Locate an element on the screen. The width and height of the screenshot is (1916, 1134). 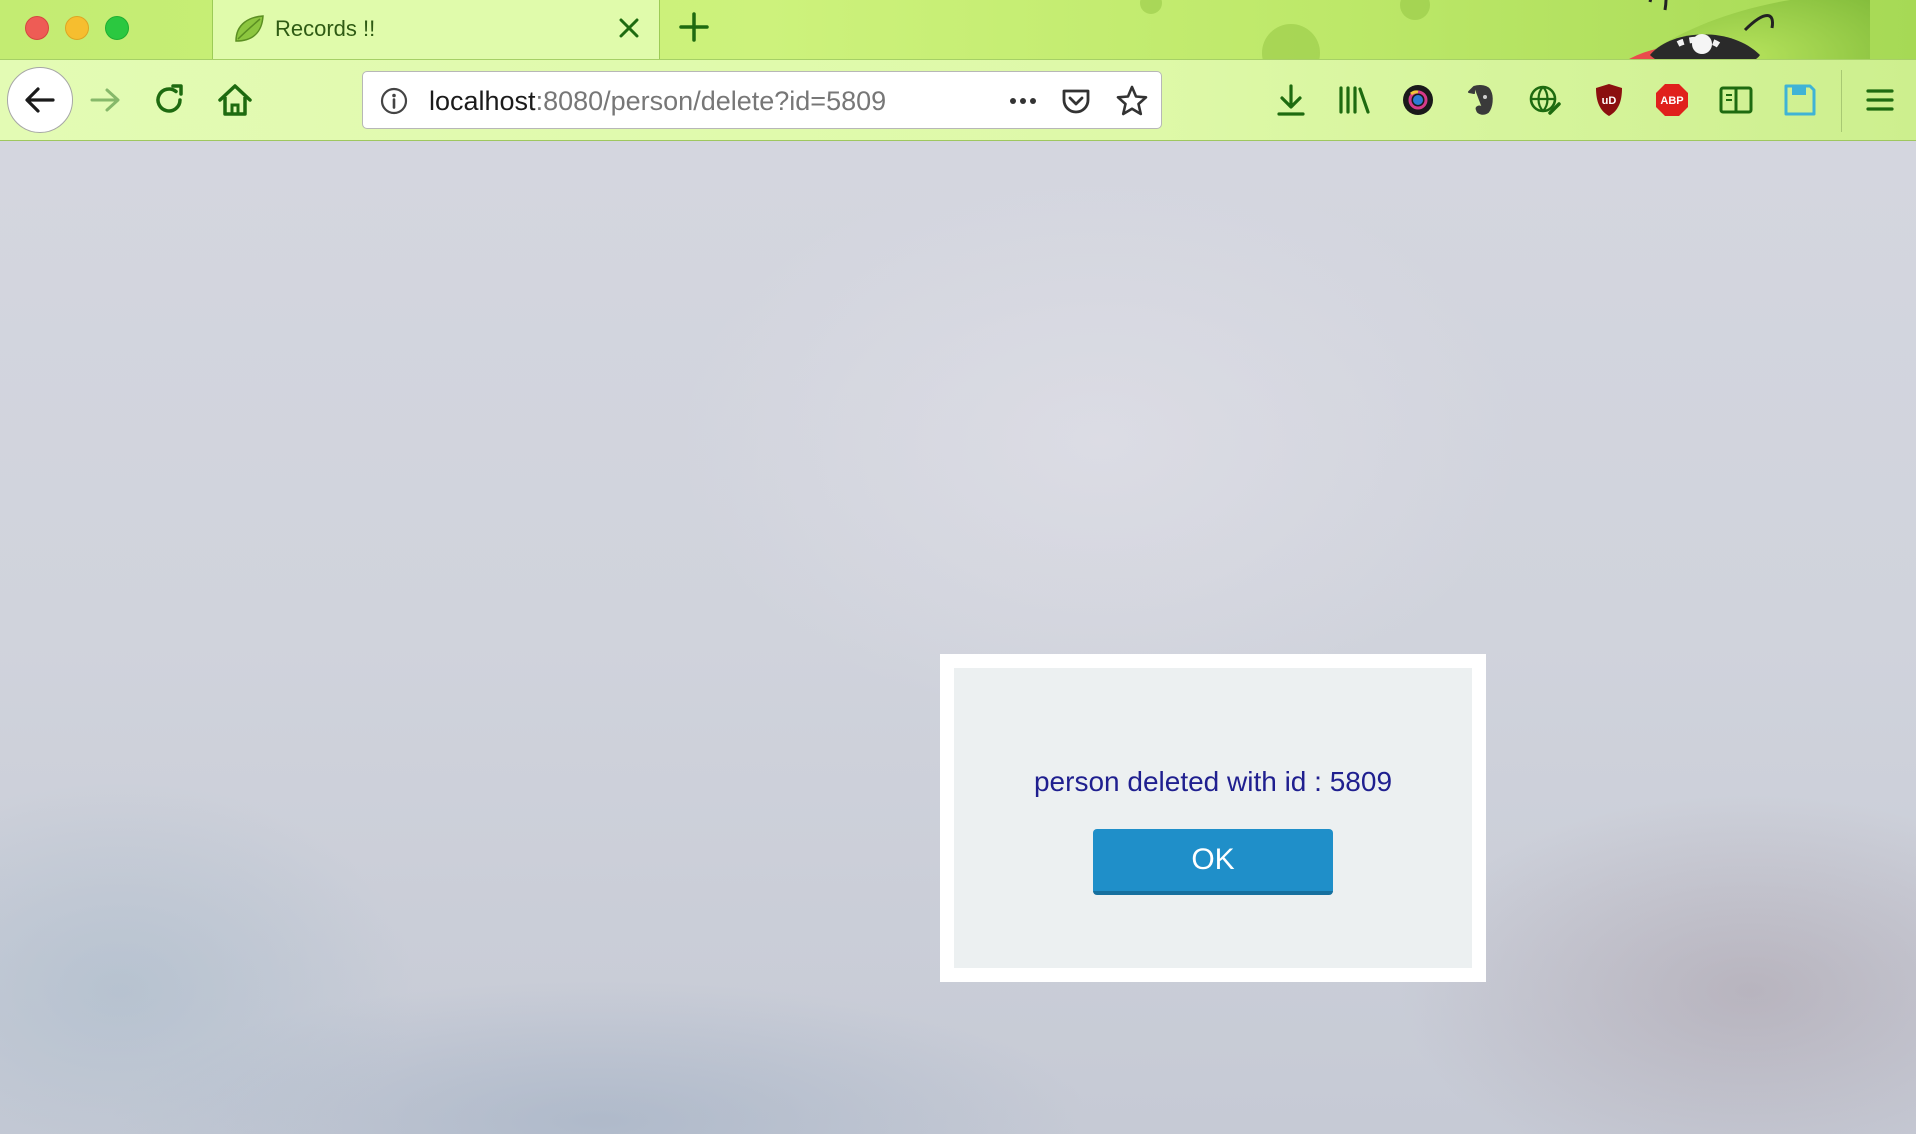
arrow-left-icon is located at coordinates (40, 100).